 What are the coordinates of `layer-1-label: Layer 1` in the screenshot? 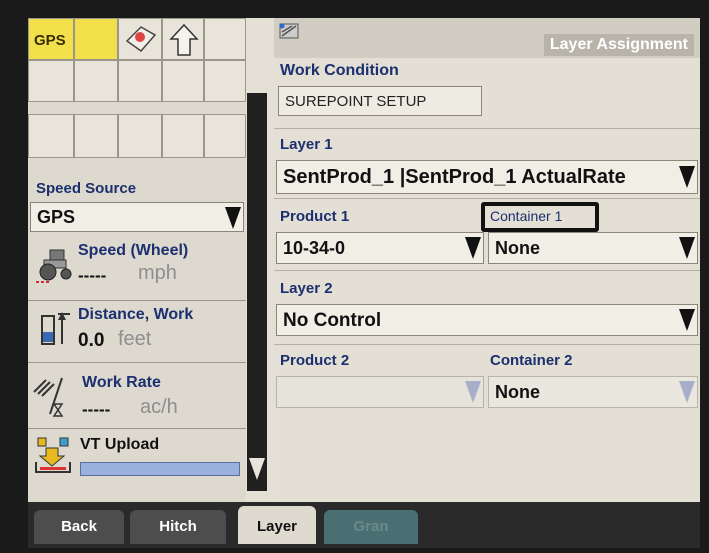 It's located at (306, 144).